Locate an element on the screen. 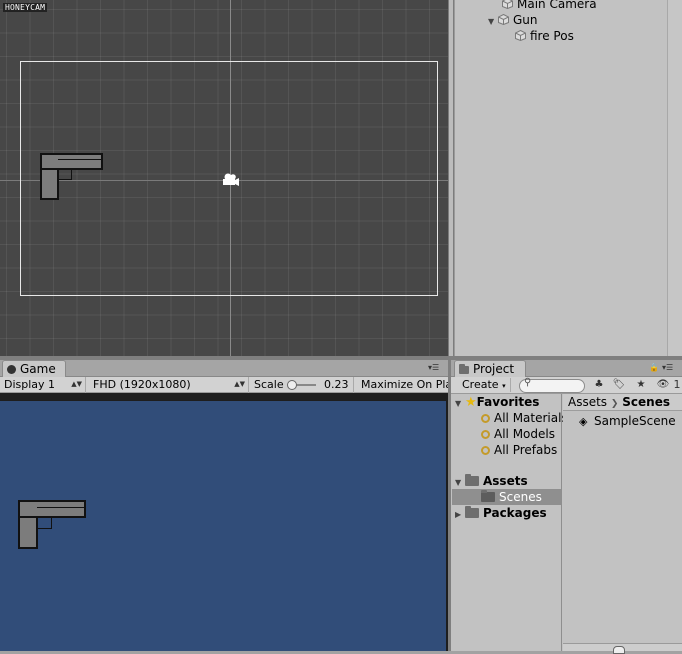 Image resolution: width=682 pixels, height=654 pixels. scenes-folder: Scenes is located at coordinates (506, 497).